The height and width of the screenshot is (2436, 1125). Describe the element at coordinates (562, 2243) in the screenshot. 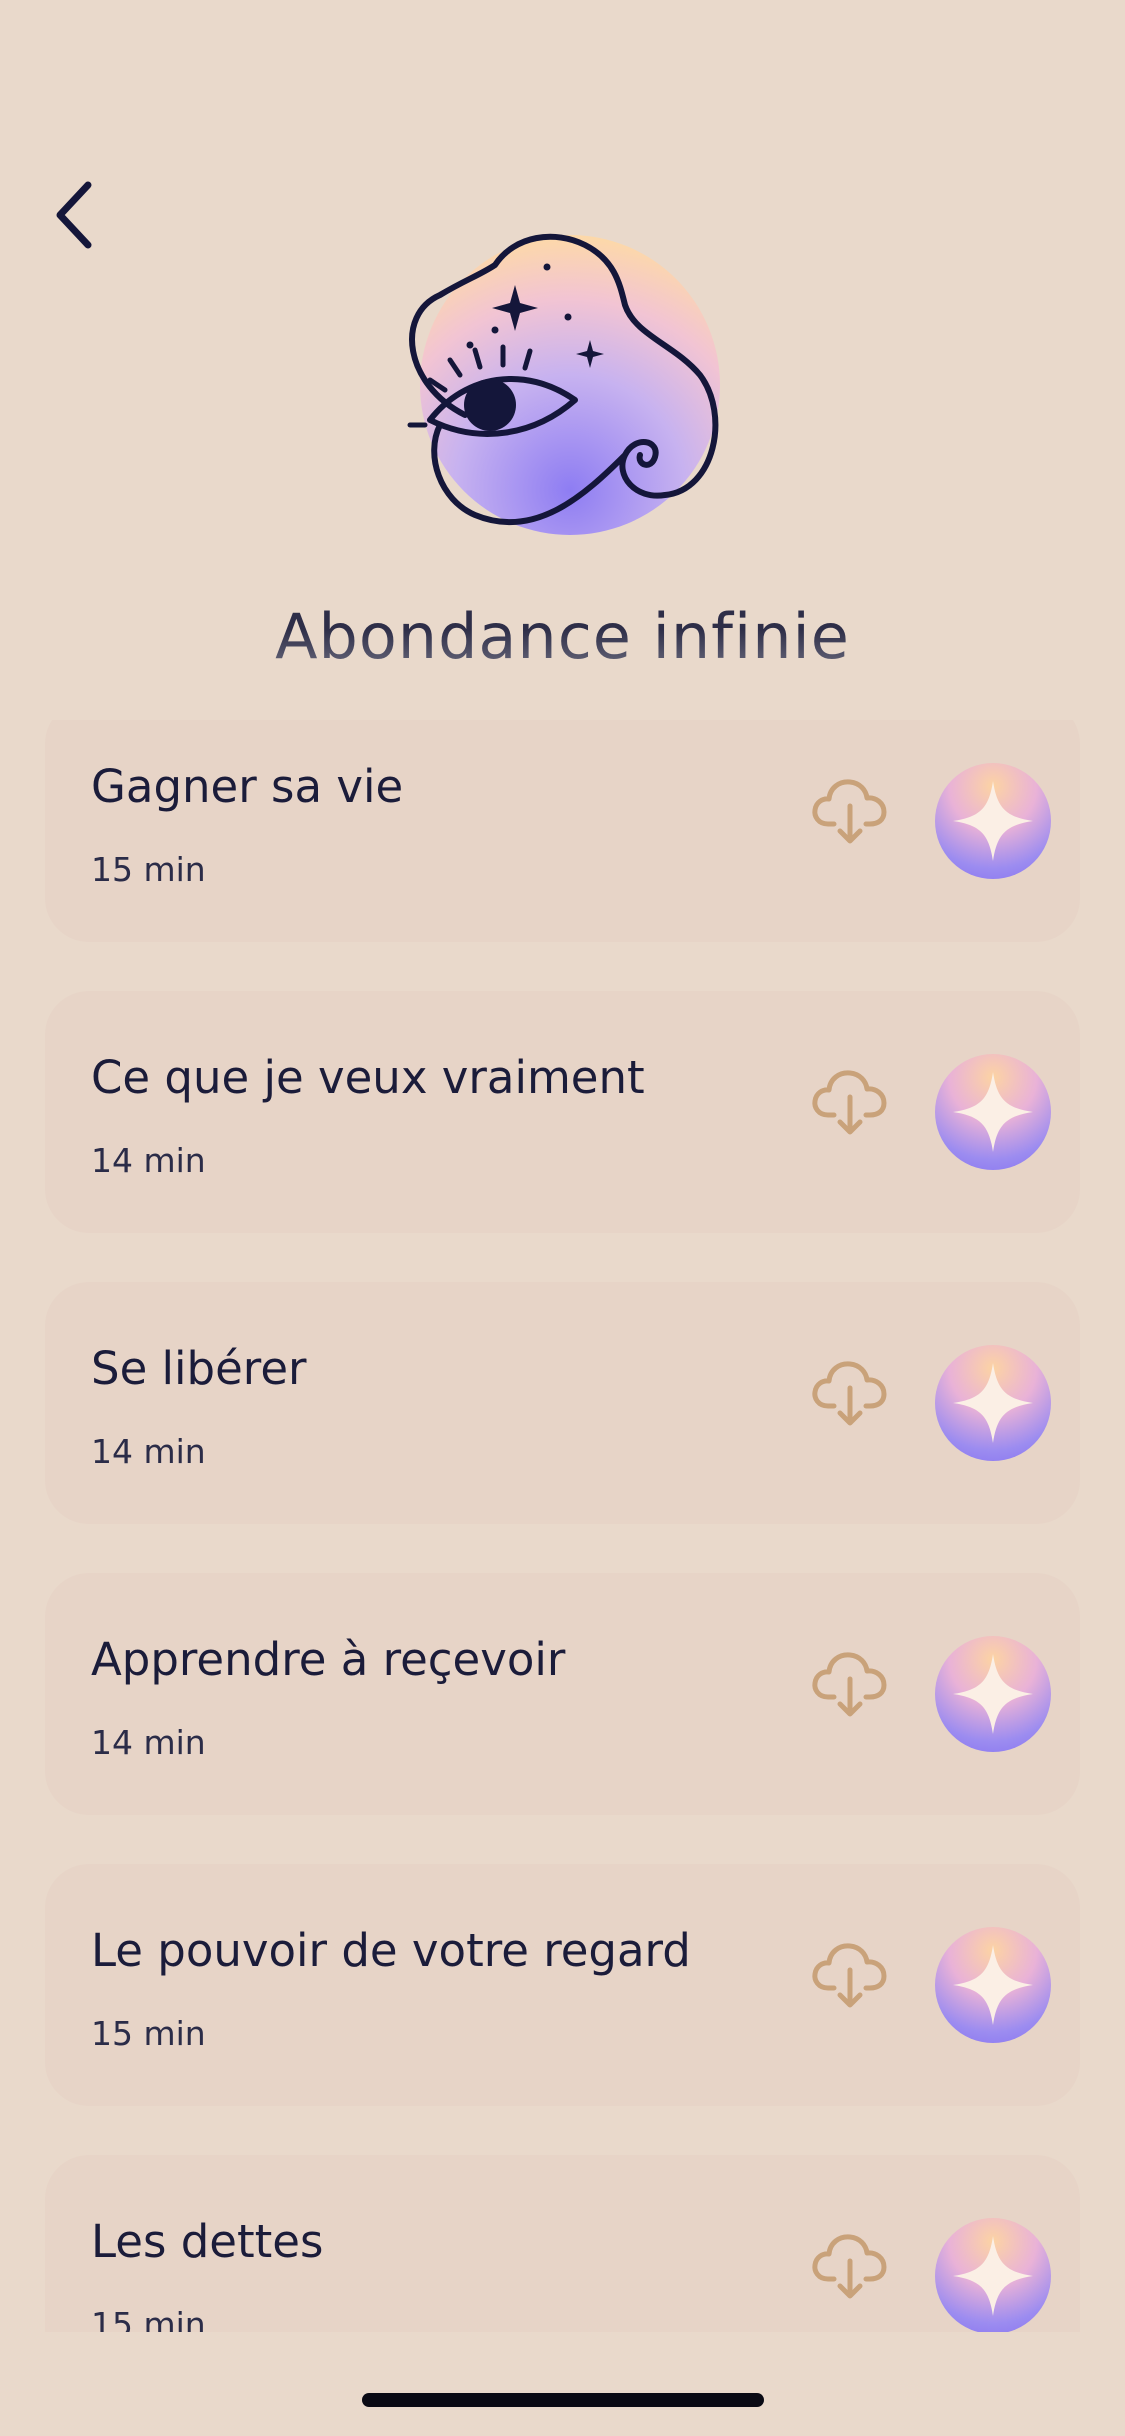

I see `session-card: Les dettes 15 min` at that location.